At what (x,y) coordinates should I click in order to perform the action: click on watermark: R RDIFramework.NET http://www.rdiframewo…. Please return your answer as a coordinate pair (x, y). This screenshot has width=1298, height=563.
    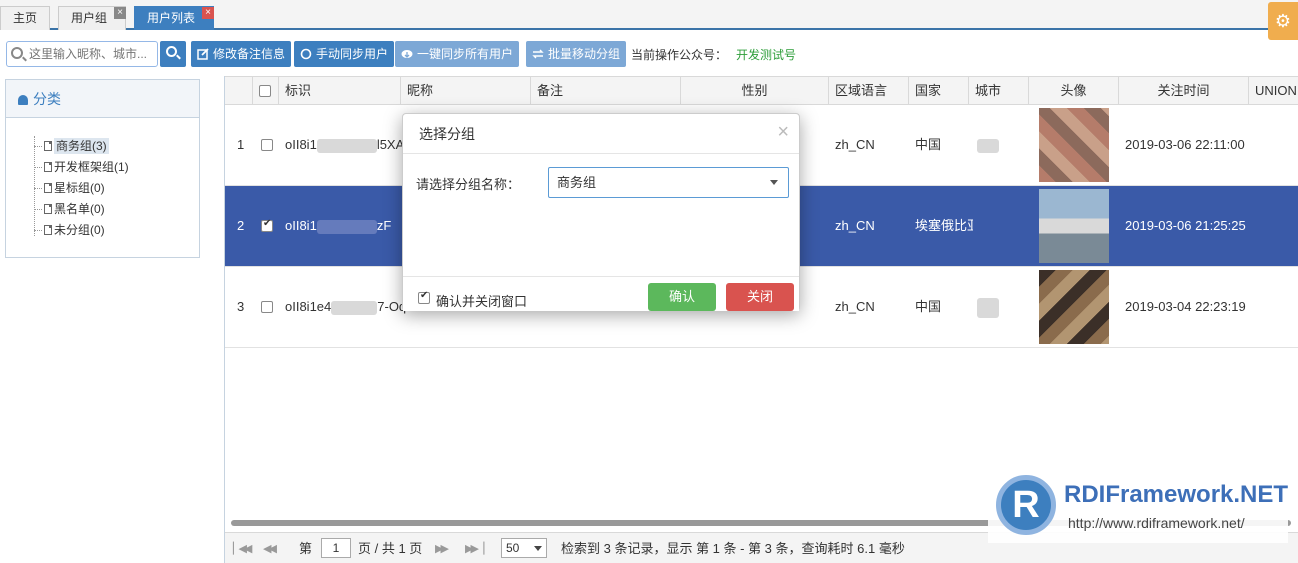
    Looking at the image, I should click on (1138, 505).